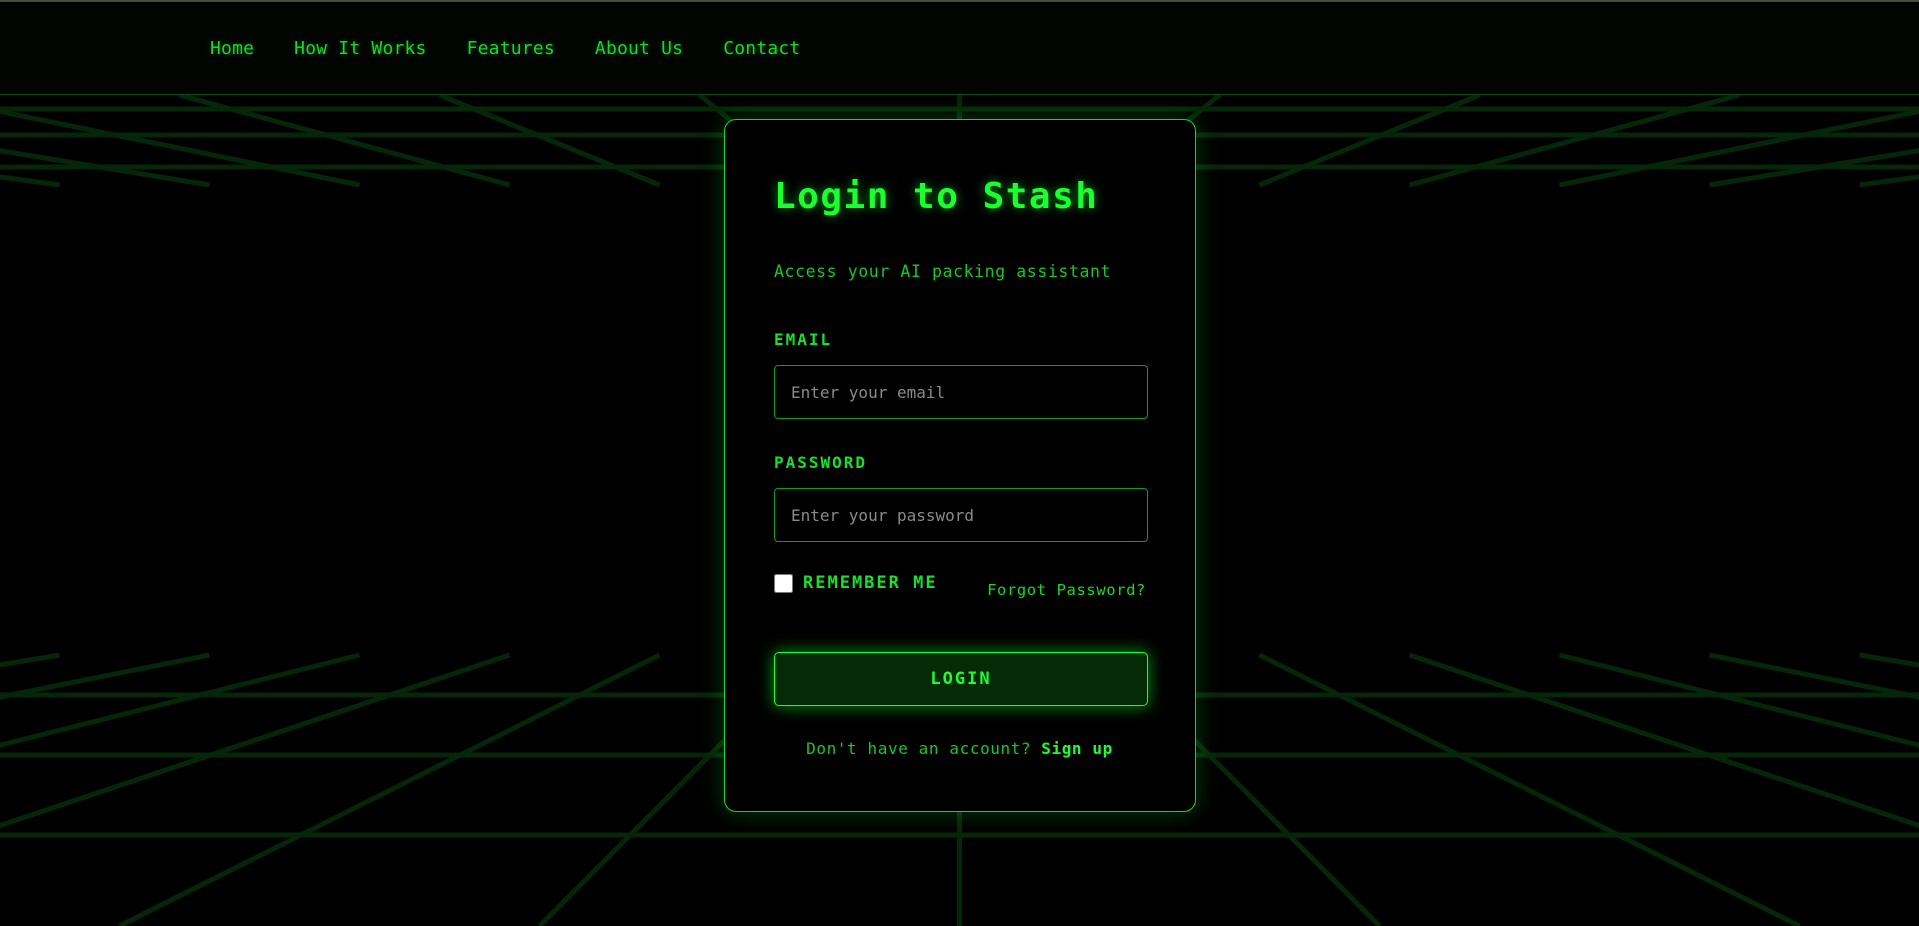 The image size is (1919, 926). Describe the element at coordinates (961, 515) in the screenshot. I see `password-field` at that location.